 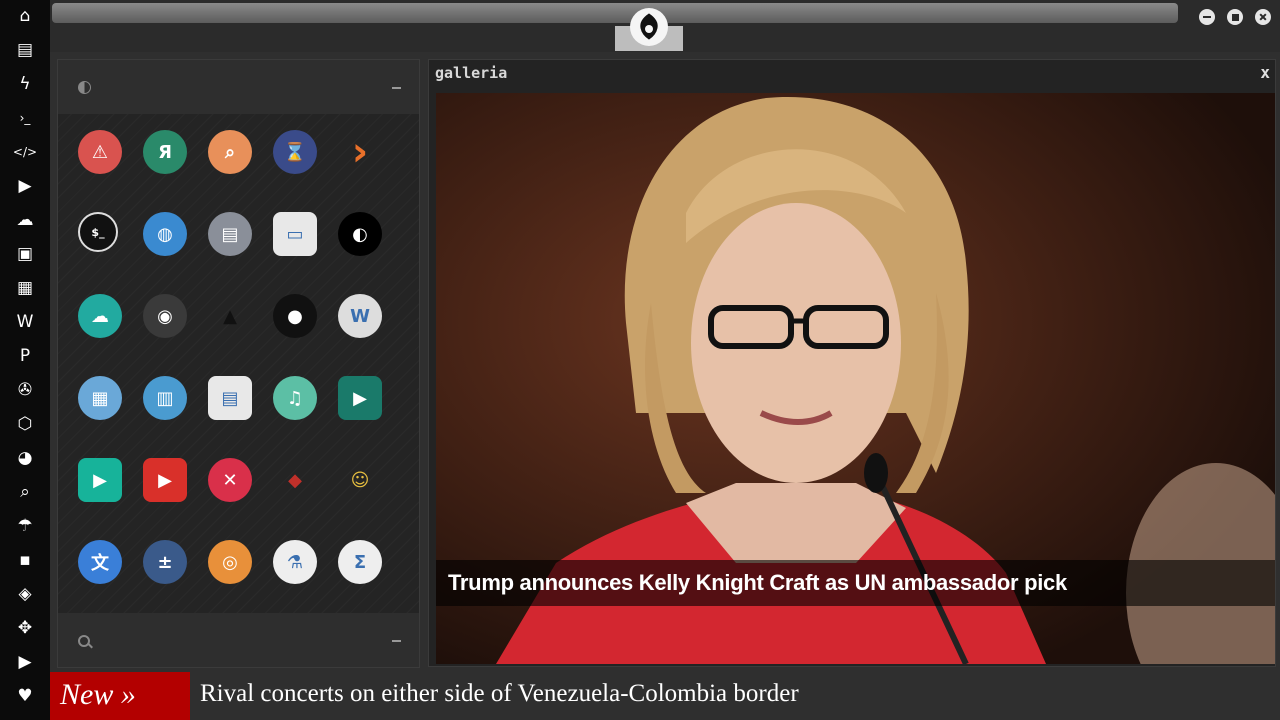 I want to click on search-icon: ⌕, so click(x=25, y=492).